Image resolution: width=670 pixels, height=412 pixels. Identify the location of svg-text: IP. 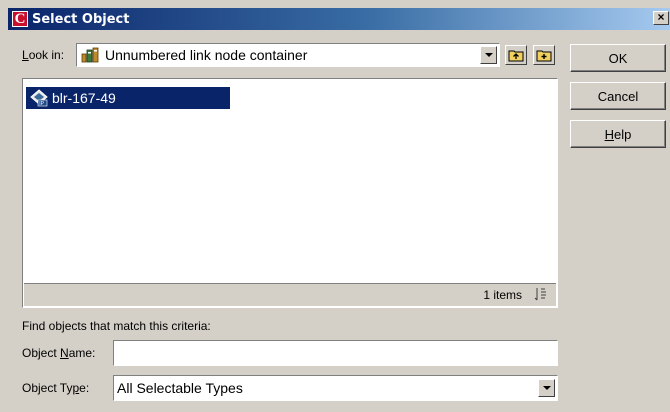
(41, 104).